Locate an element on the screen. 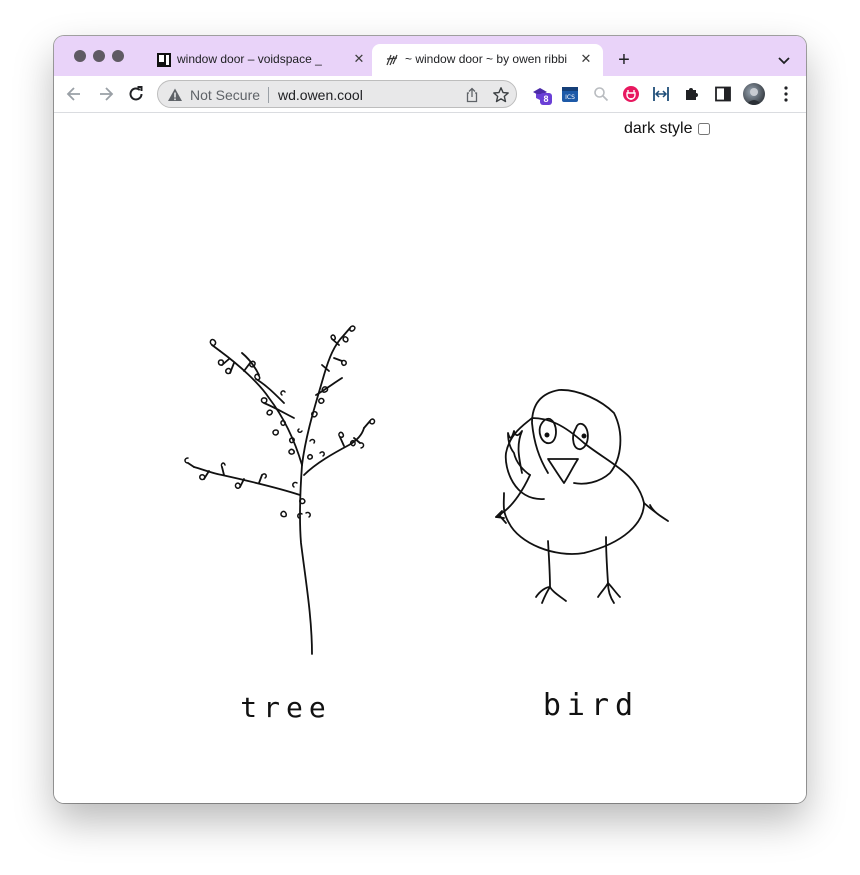 This screenshot has width=860, height=875. minimize-window-button is located at coordinates (99, 56).